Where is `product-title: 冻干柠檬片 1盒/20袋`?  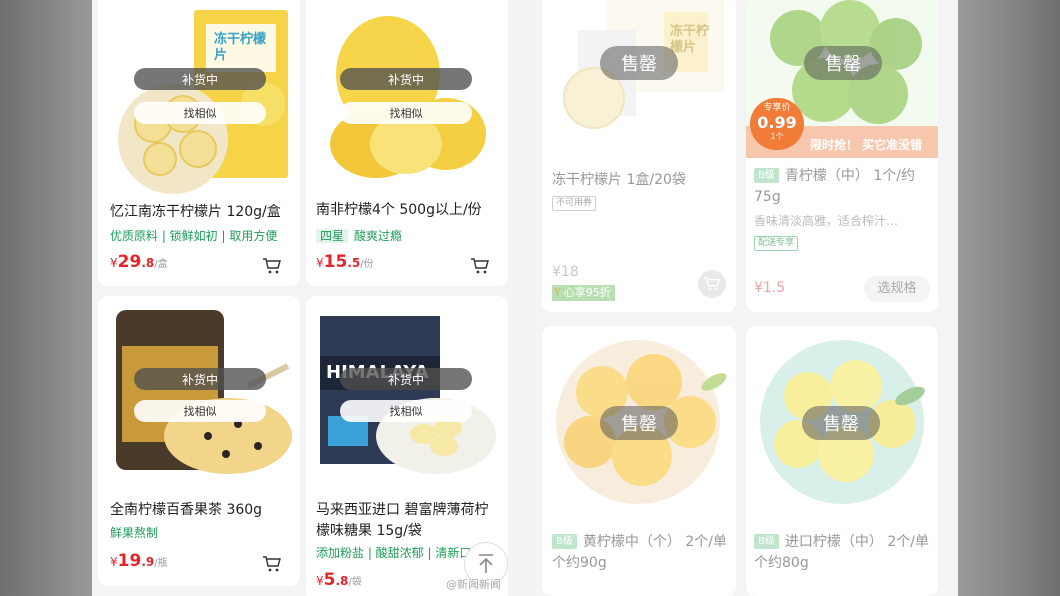 product-title: 冻干柠檬片 1盒/20袋 is located at coordinates (619, 180).